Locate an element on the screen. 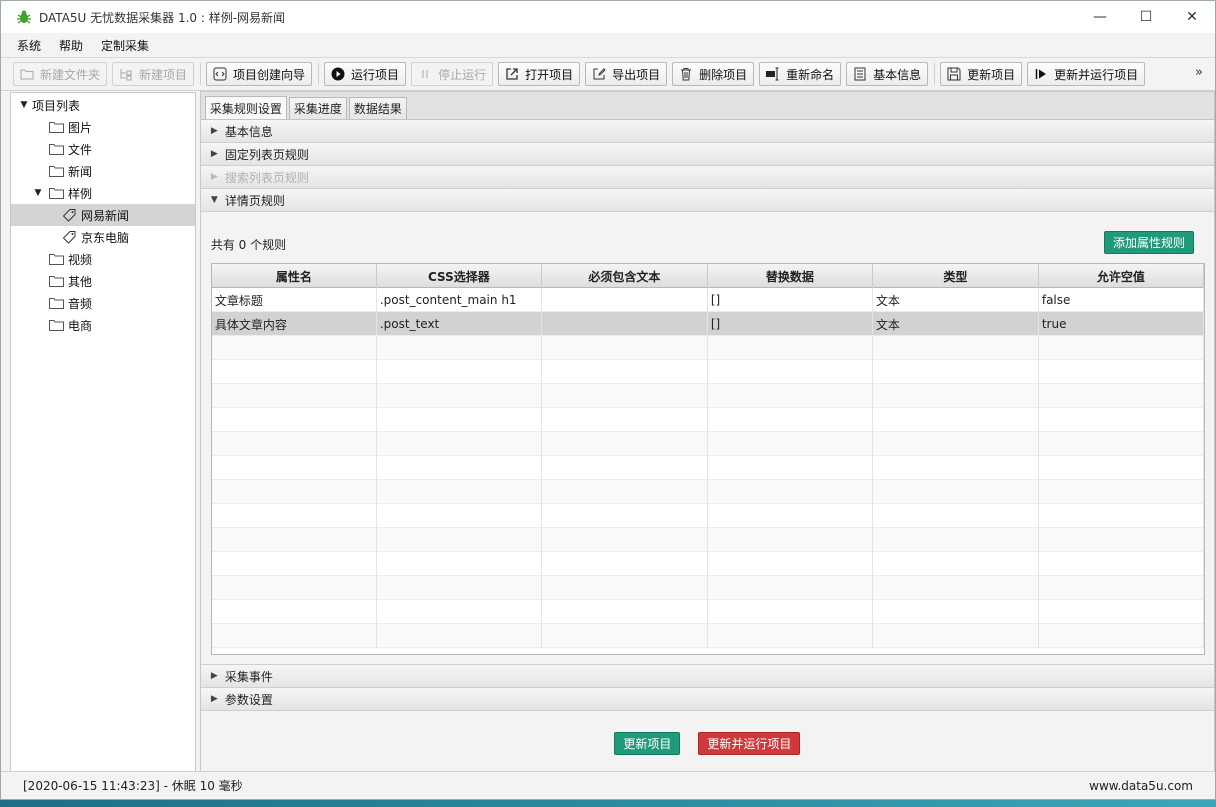 This screenshot has width=1216, height=807. close-button: ✕ is located at coordinates (1192, 17).